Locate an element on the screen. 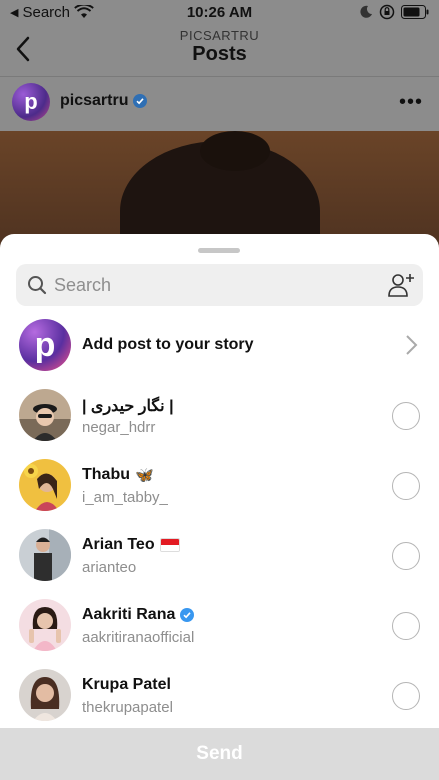 The image size is (439, 780). back-to-app-label: Search is located at coordinates (46, 12).